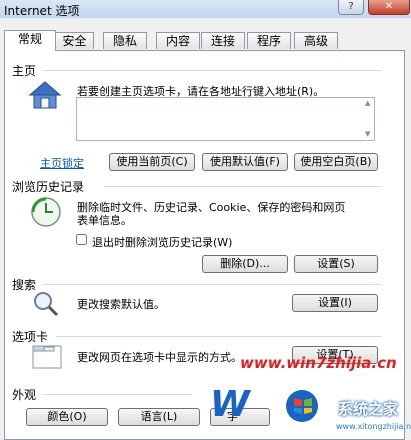 Image resolution: width=411 pixels, height=440 pixels. What do you see at coordinates (159, 357) in the screenshot?
I see `tabs-description: 更改网页在选项卡中显示的方式。` at bounding box center [159, 357].